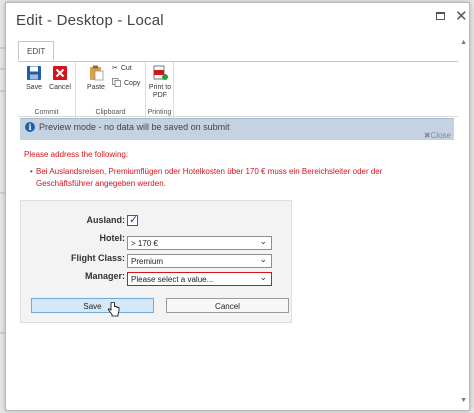 The image size is (474, 413). Describe the element at coordinates (114, 311) in the screenshot. I see `hand-cursor-icon` at that location.